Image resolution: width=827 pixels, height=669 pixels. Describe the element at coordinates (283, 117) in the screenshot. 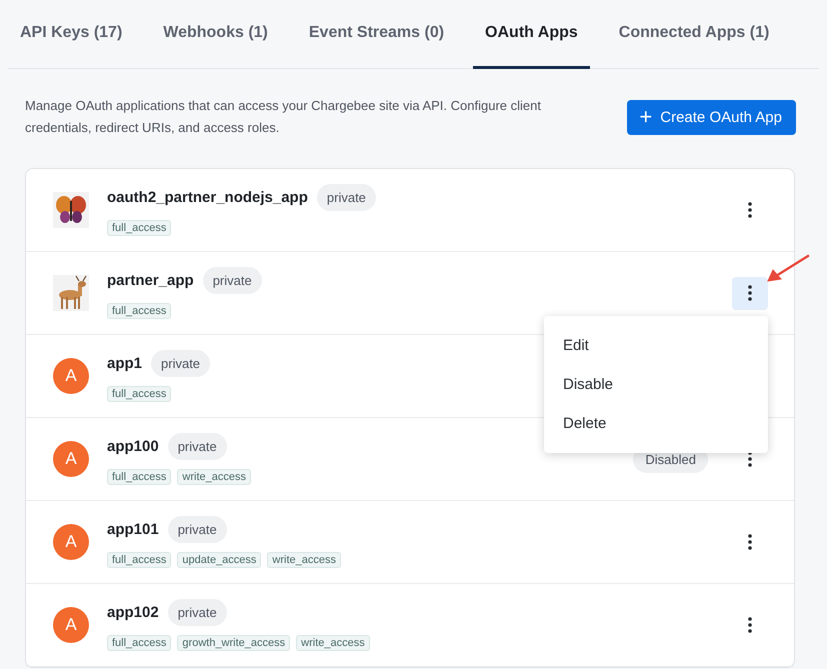

I see `description: Manage OAuth applications that can access your Chargebee site via API. Configure client credentials, redirect URIs, and access roles.` at that location.